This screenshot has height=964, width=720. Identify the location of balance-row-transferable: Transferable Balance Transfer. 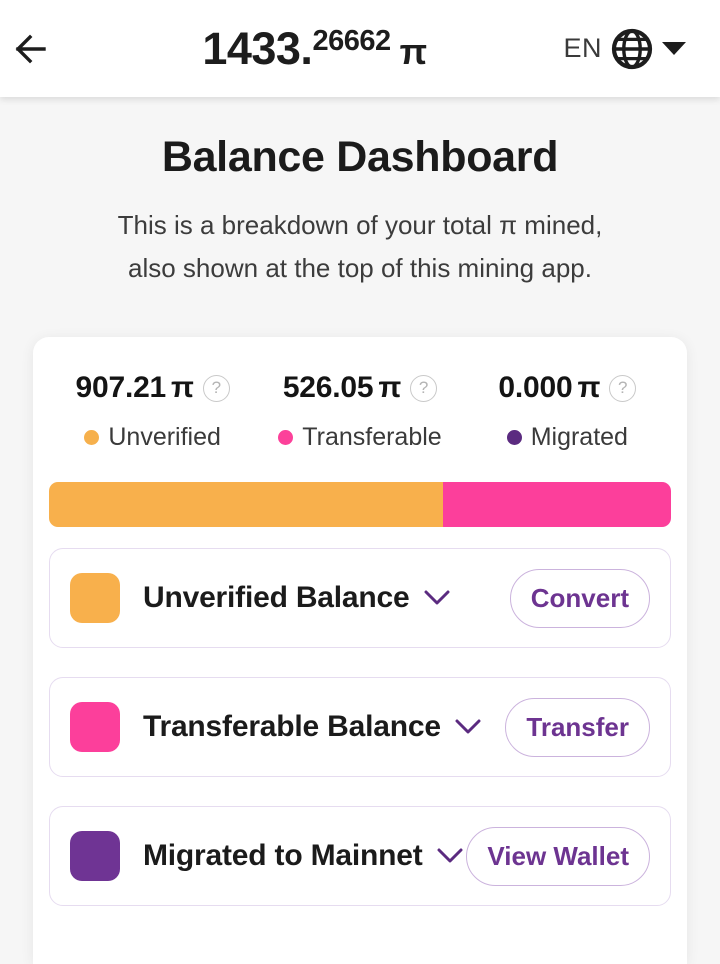
(360, 727).